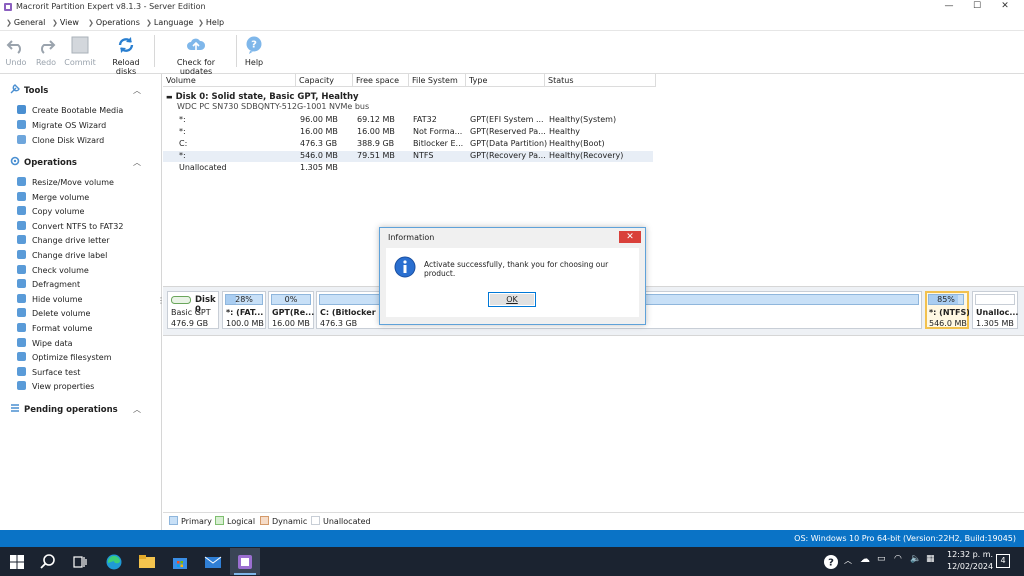  I want to click on commit-button: Commit, so click(80, 51).